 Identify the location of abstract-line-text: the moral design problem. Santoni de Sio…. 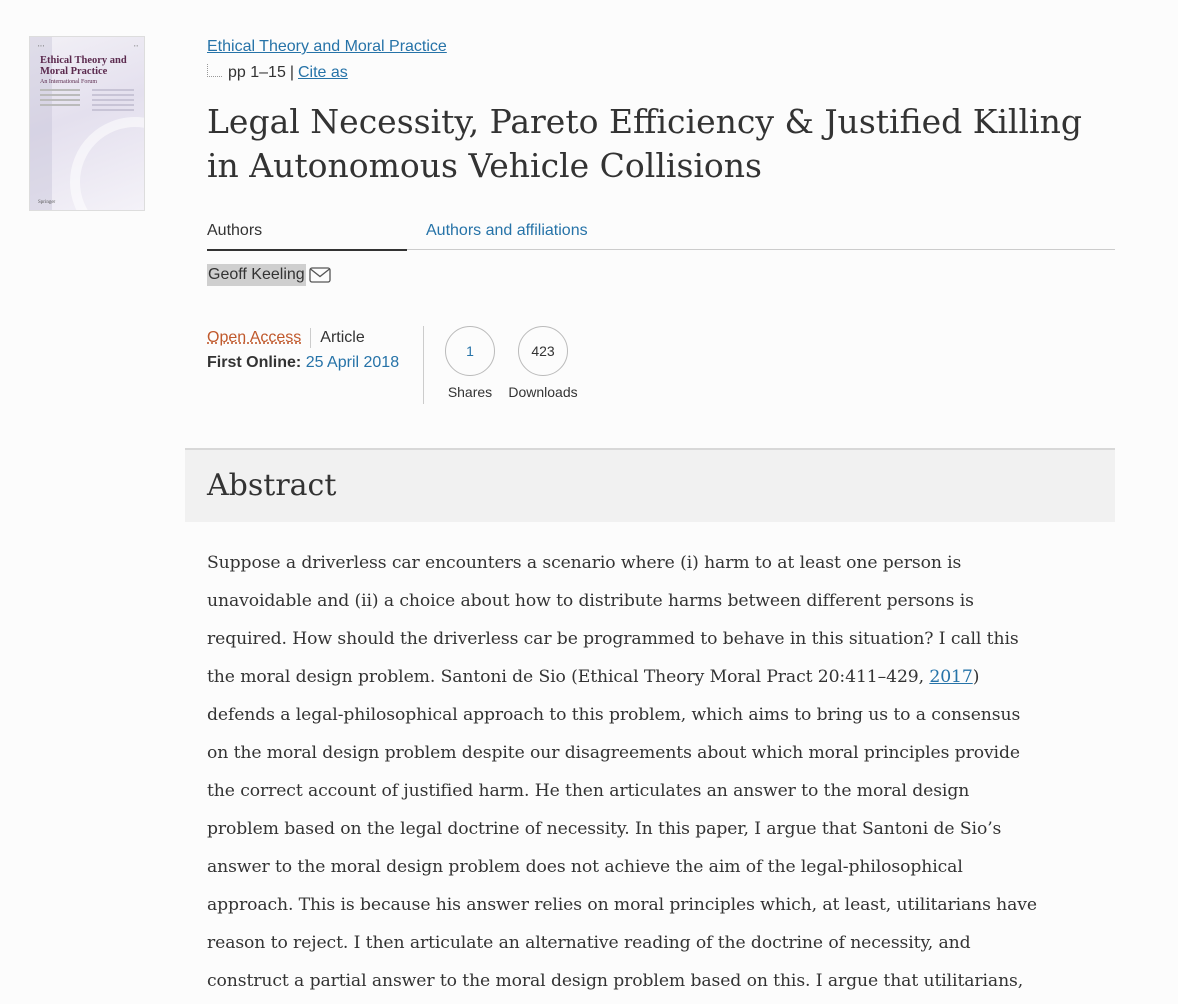
(568, 677).